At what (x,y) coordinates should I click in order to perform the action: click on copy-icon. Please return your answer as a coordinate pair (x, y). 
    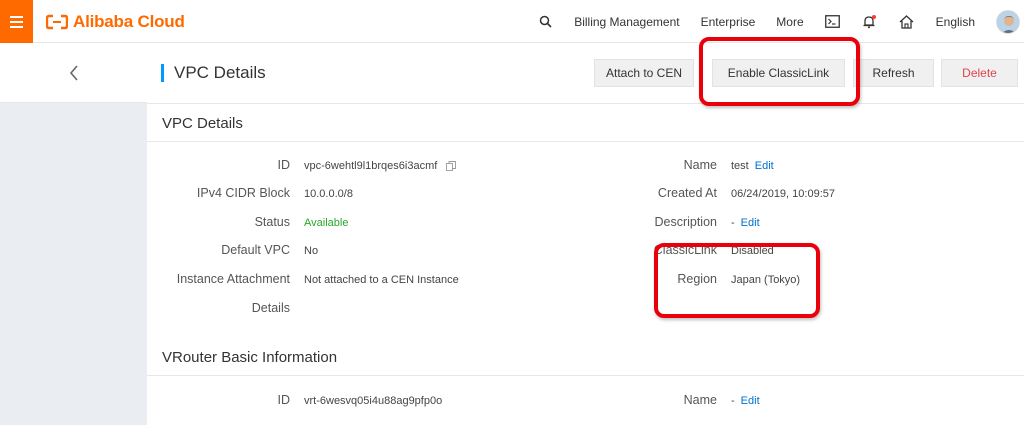
    Looking at the image, I should click on (451, 166).